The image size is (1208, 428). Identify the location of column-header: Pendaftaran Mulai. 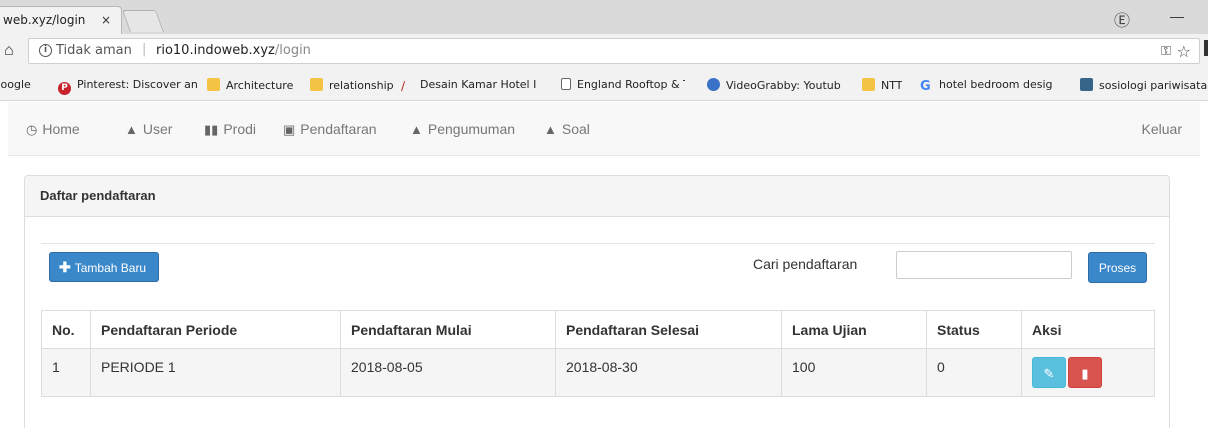
(448, 329).